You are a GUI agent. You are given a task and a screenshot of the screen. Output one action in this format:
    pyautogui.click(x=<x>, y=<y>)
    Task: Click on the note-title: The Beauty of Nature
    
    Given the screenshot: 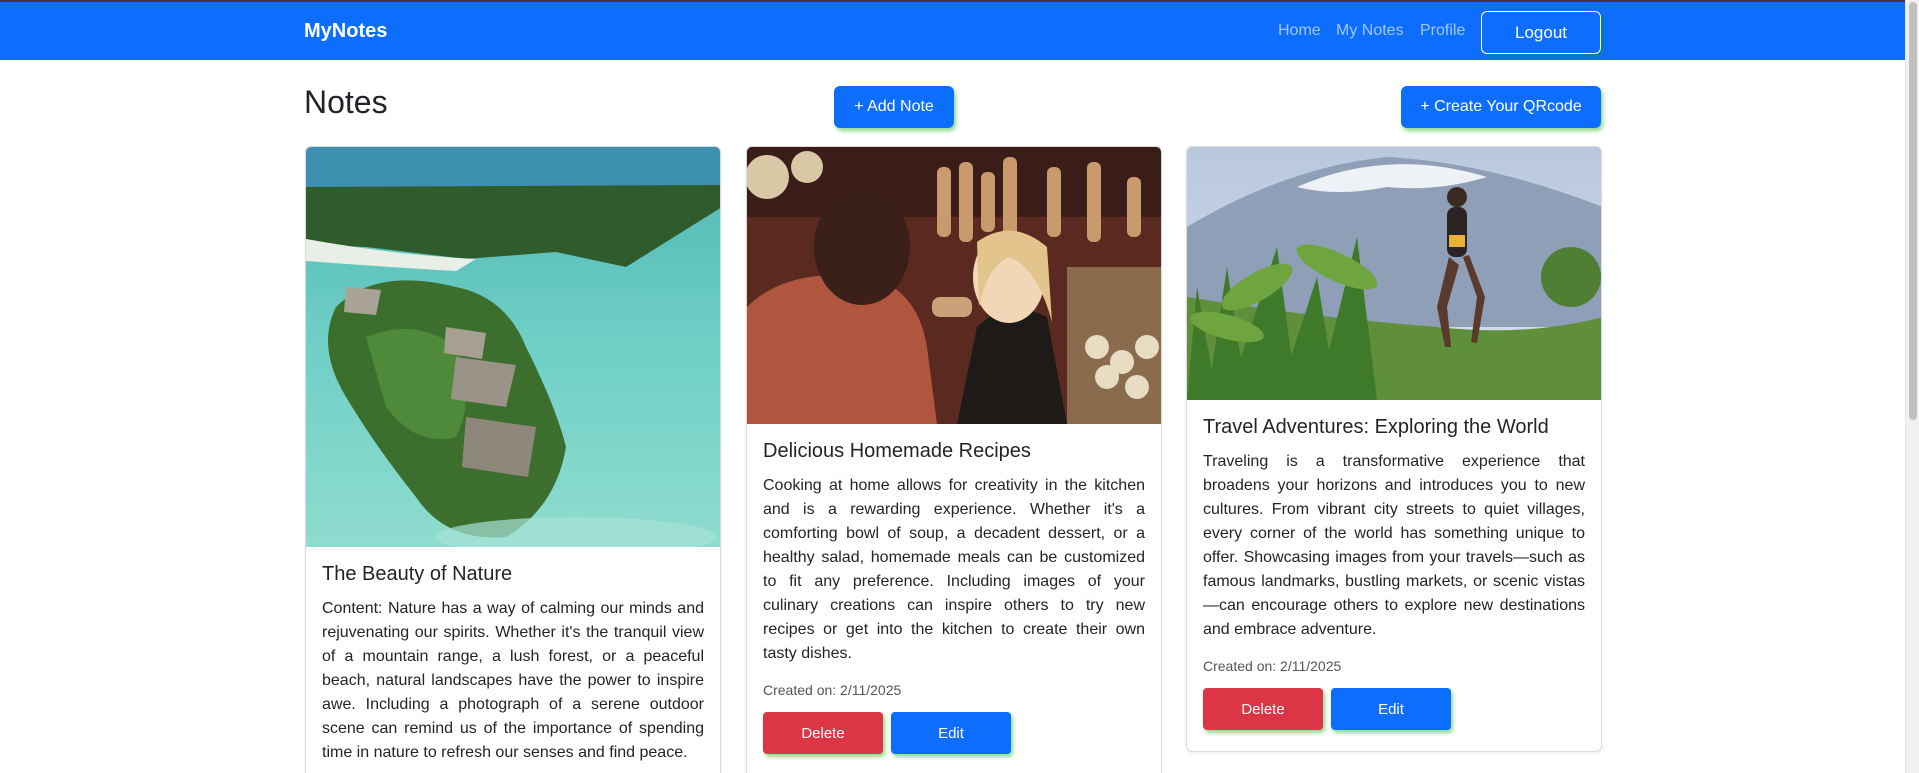 What is the action you would take?
    pyautogui.click(x=417, y=574)
    